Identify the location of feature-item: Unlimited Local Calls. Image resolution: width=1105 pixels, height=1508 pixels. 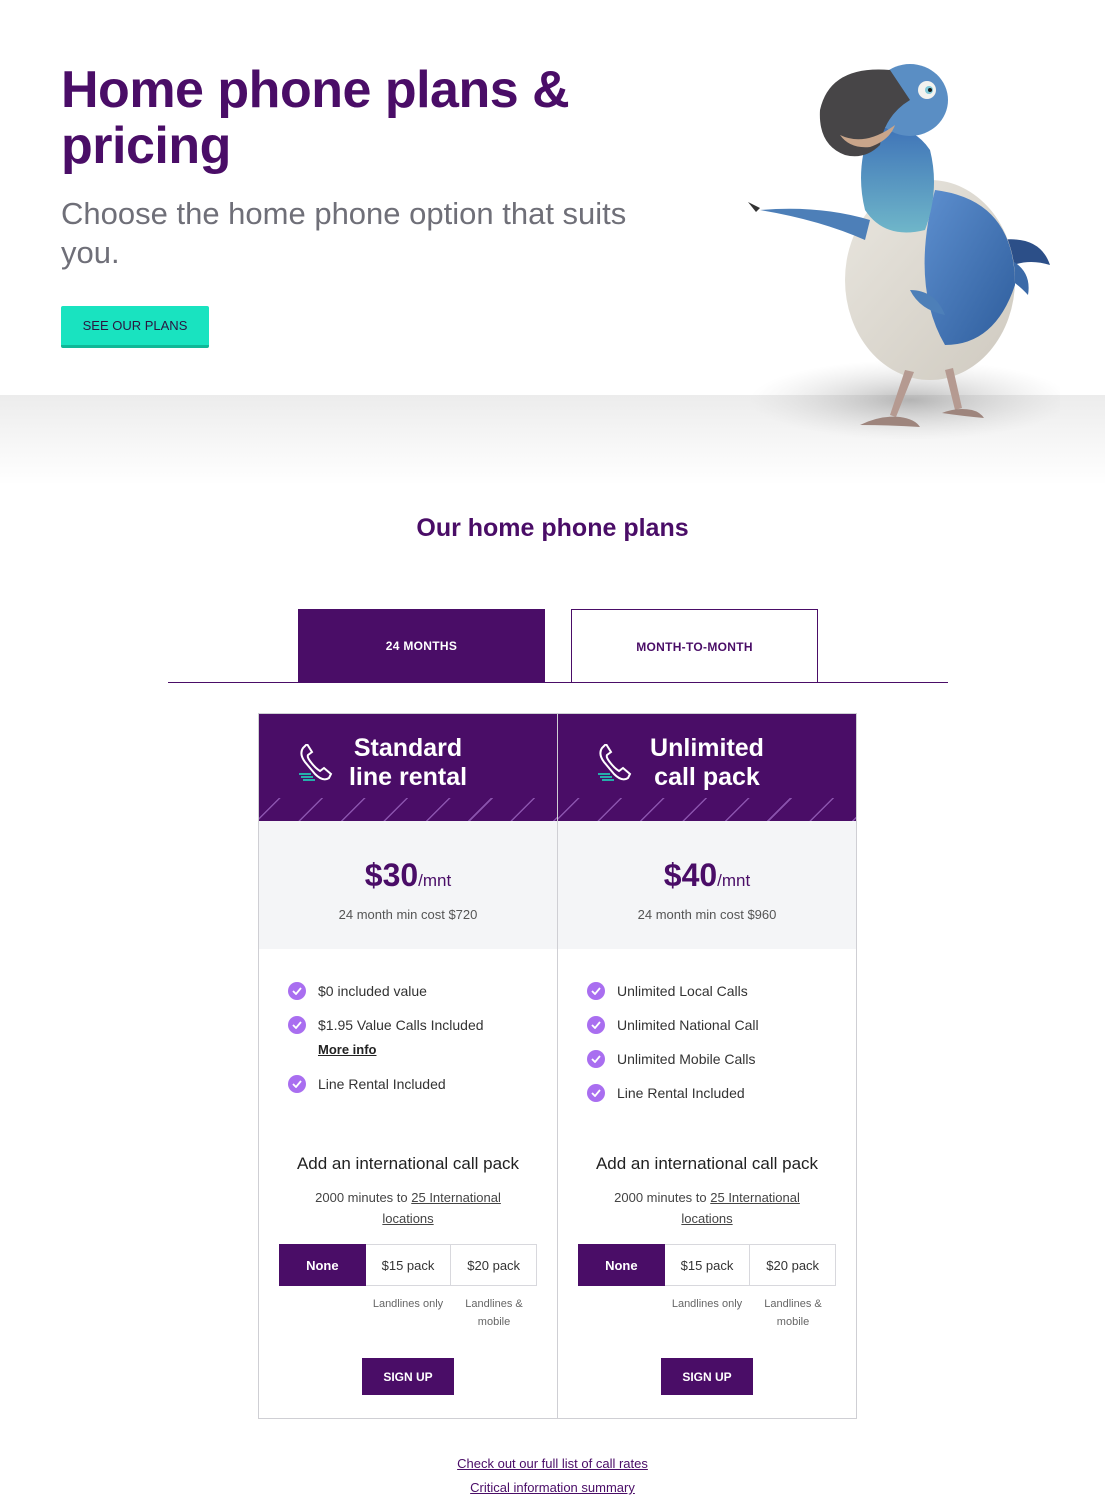
(712, 991).